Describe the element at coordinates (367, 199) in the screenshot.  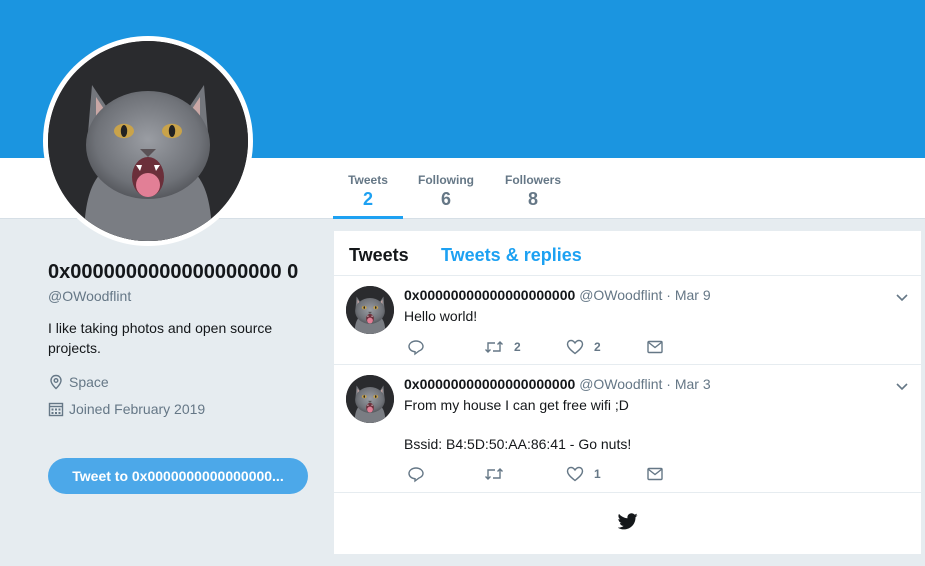
I see `nav-stat-value: 2` at that location.